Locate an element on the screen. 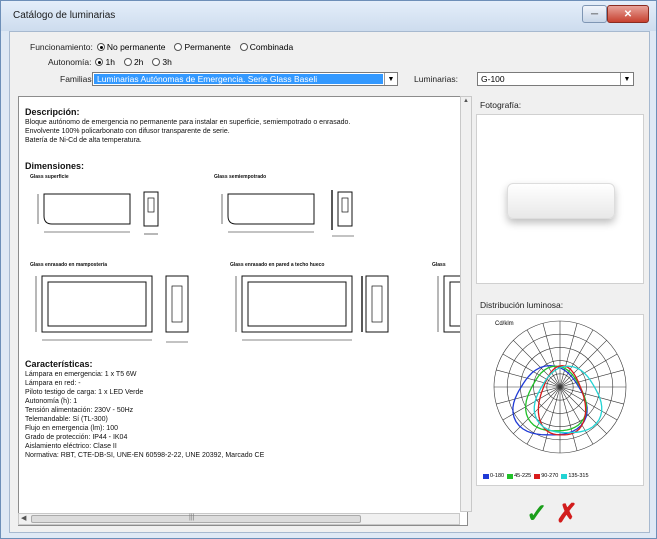 The width and height of the screenshot is (657, 539). radio-no-permanente: No permanente is located at coordinates (130, 47).